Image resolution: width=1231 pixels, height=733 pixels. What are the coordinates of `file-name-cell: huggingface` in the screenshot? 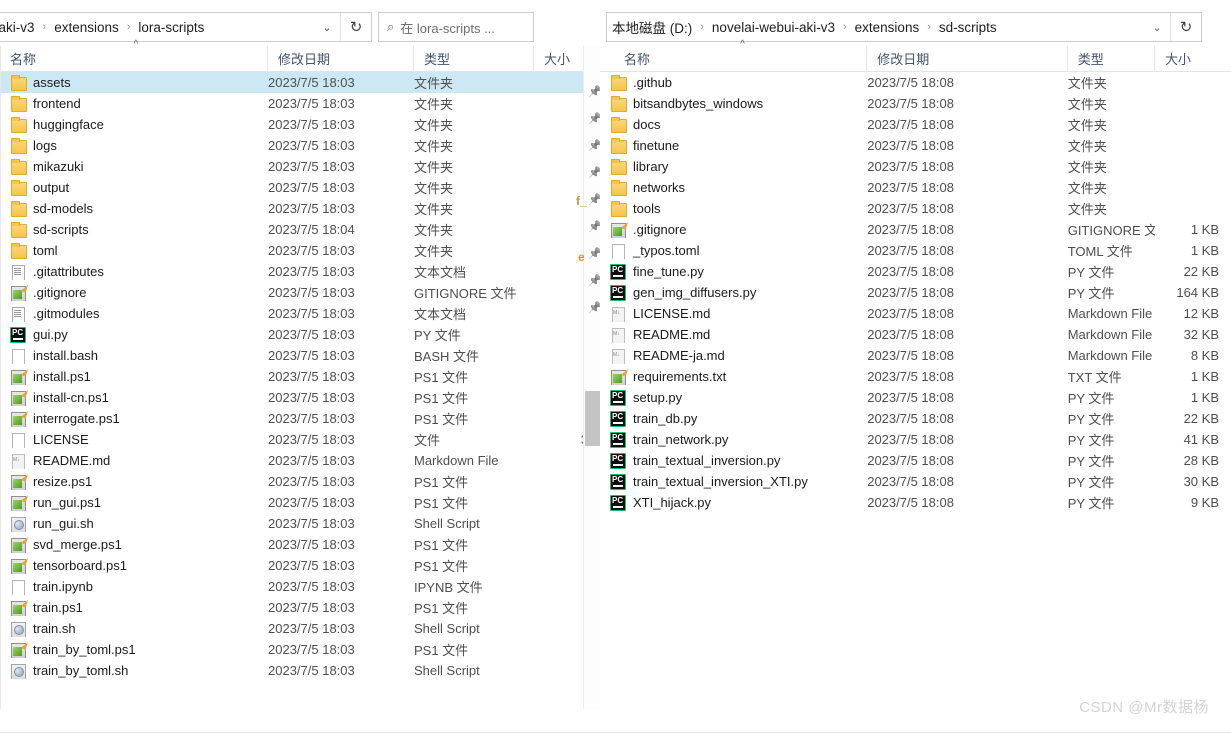 It's located at (134, 124).